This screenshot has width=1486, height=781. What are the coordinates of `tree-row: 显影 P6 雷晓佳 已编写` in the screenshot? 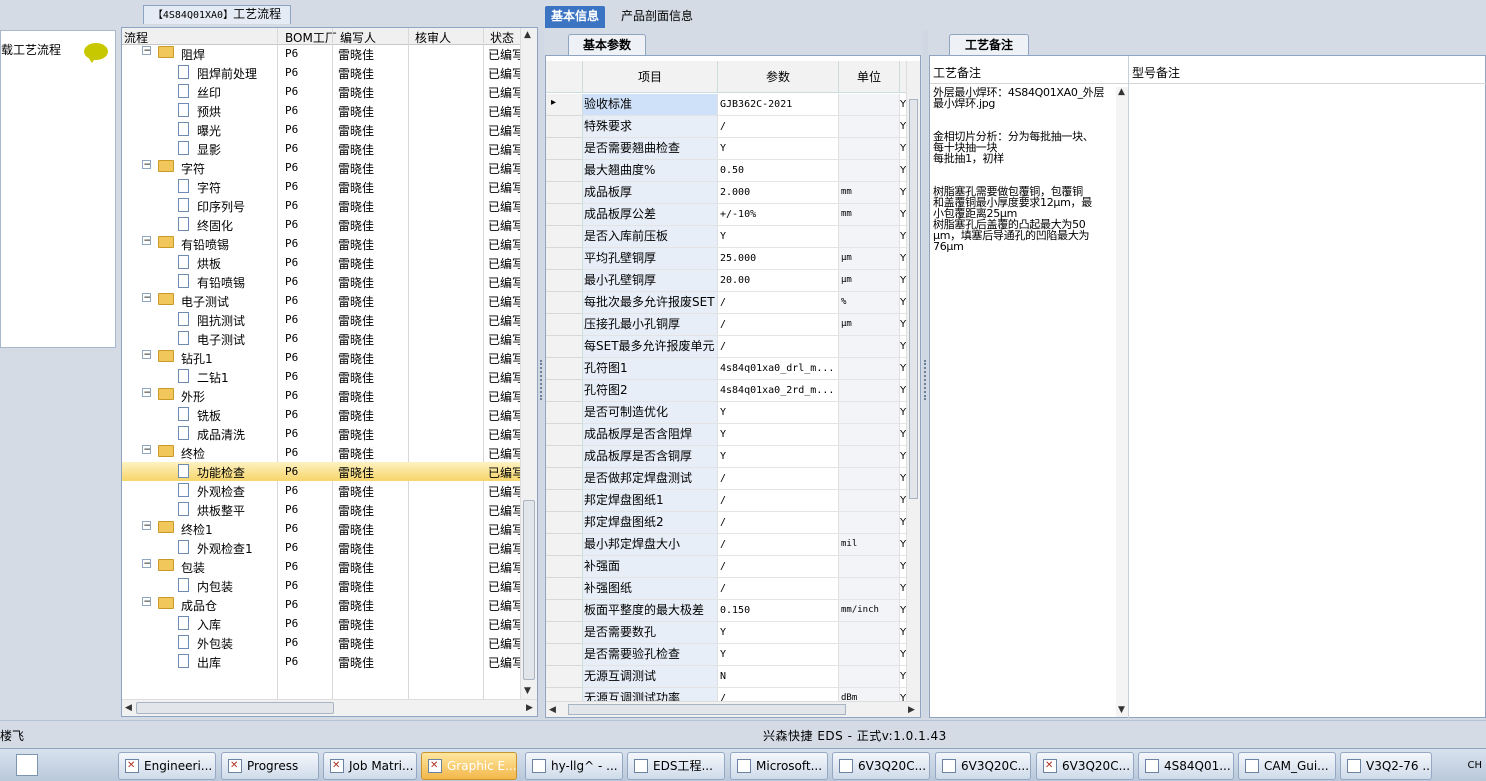 It's located at (321, 148).